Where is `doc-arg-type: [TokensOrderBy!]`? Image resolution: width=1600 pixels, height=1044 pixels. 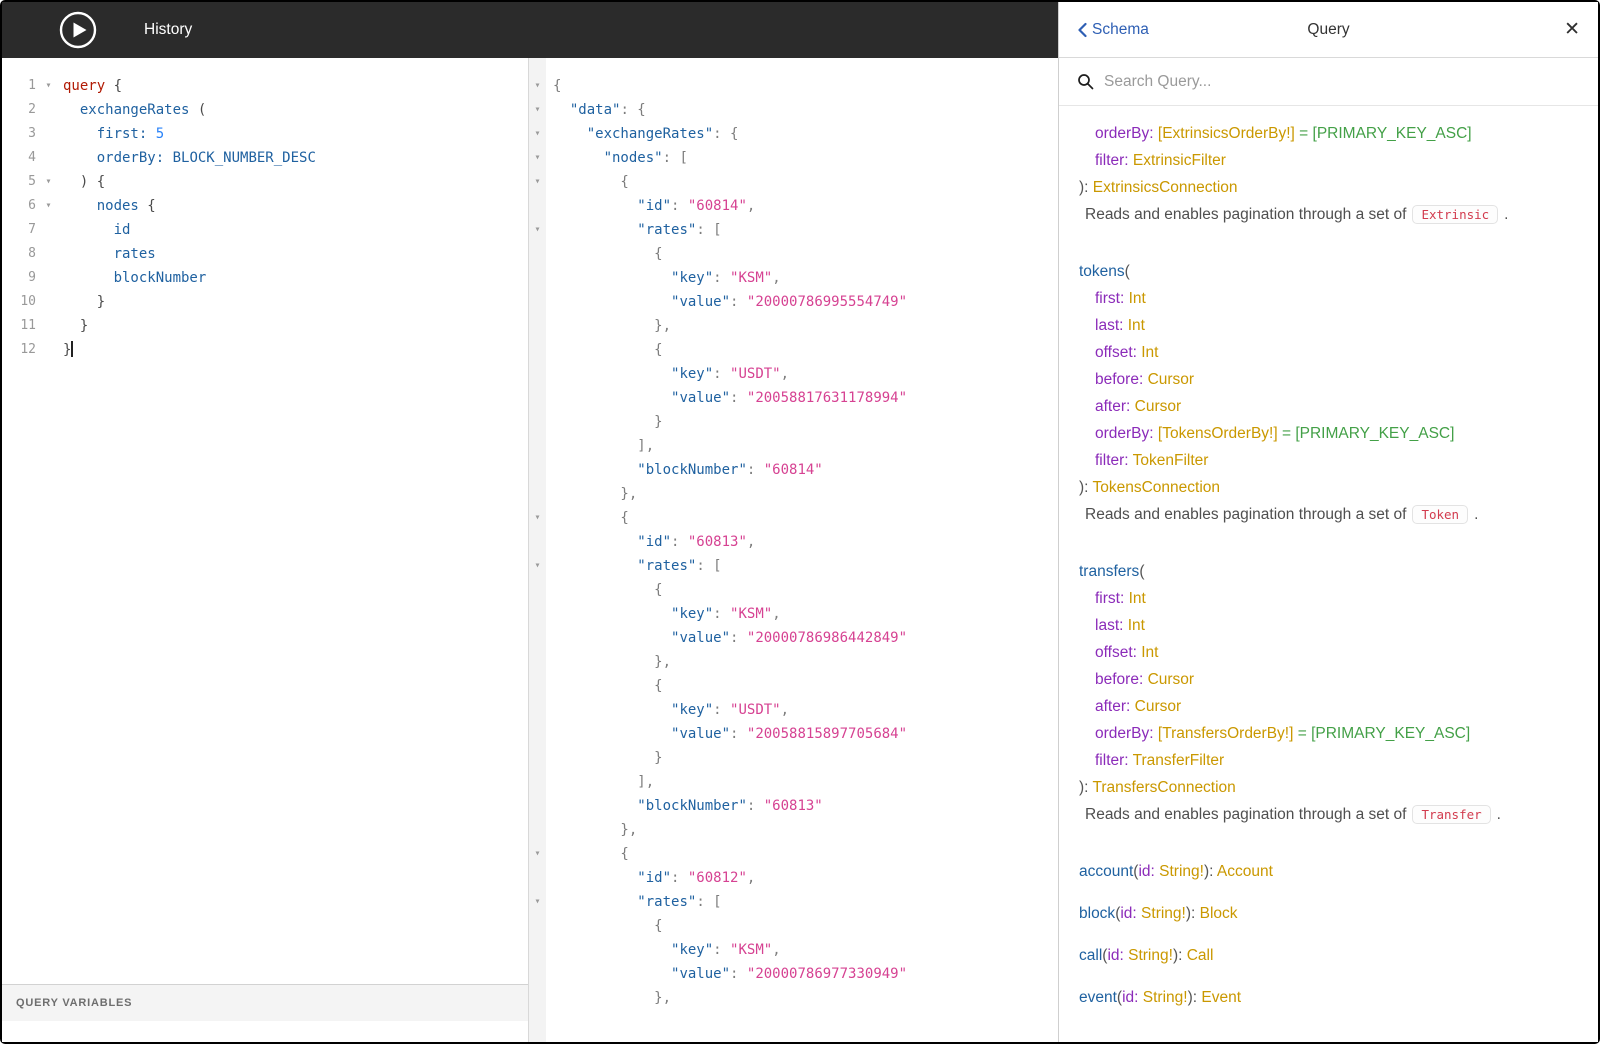
doc-arg-type: [TokensOrderBy!] is located at coordinates (1218, 433).